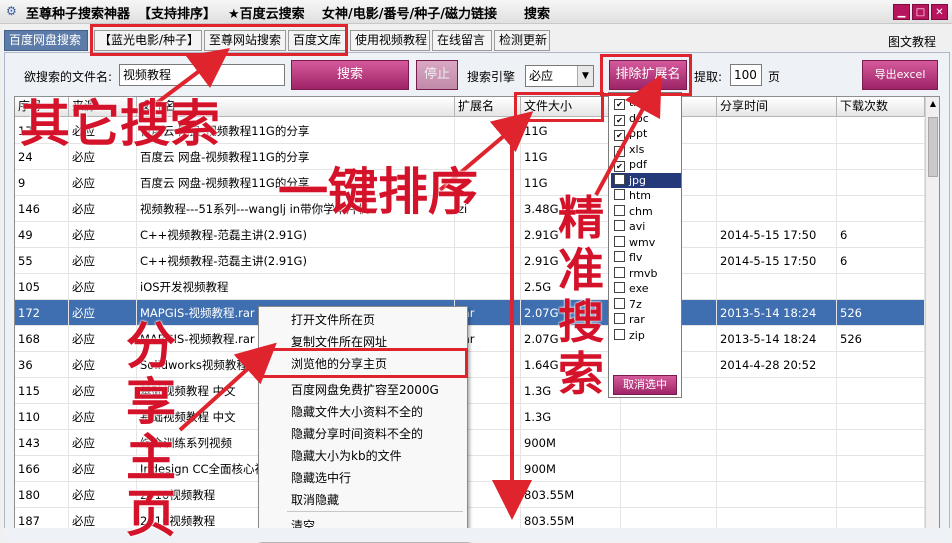 Image resolution: width=952 pixels, height=543 pixels. I want to click on search-button: 搜索, so click(350, 75).